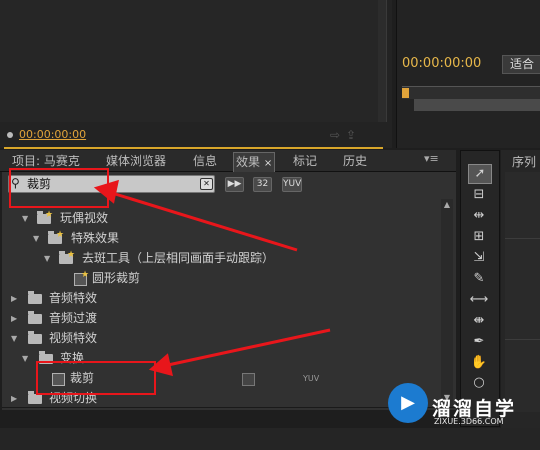 The width and height of the screenshot is (540, 450). What do you see at coordinates (469, 421) in the screenshot?
I see `watermark-url: ZIXUE.3D66.COM` at bounding box center [469, 421].